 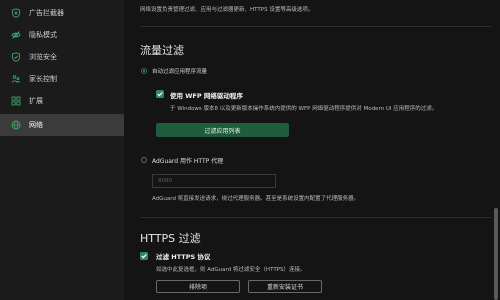 I want to click on proxy-port-input: 8080, so click(x=214, y=181).